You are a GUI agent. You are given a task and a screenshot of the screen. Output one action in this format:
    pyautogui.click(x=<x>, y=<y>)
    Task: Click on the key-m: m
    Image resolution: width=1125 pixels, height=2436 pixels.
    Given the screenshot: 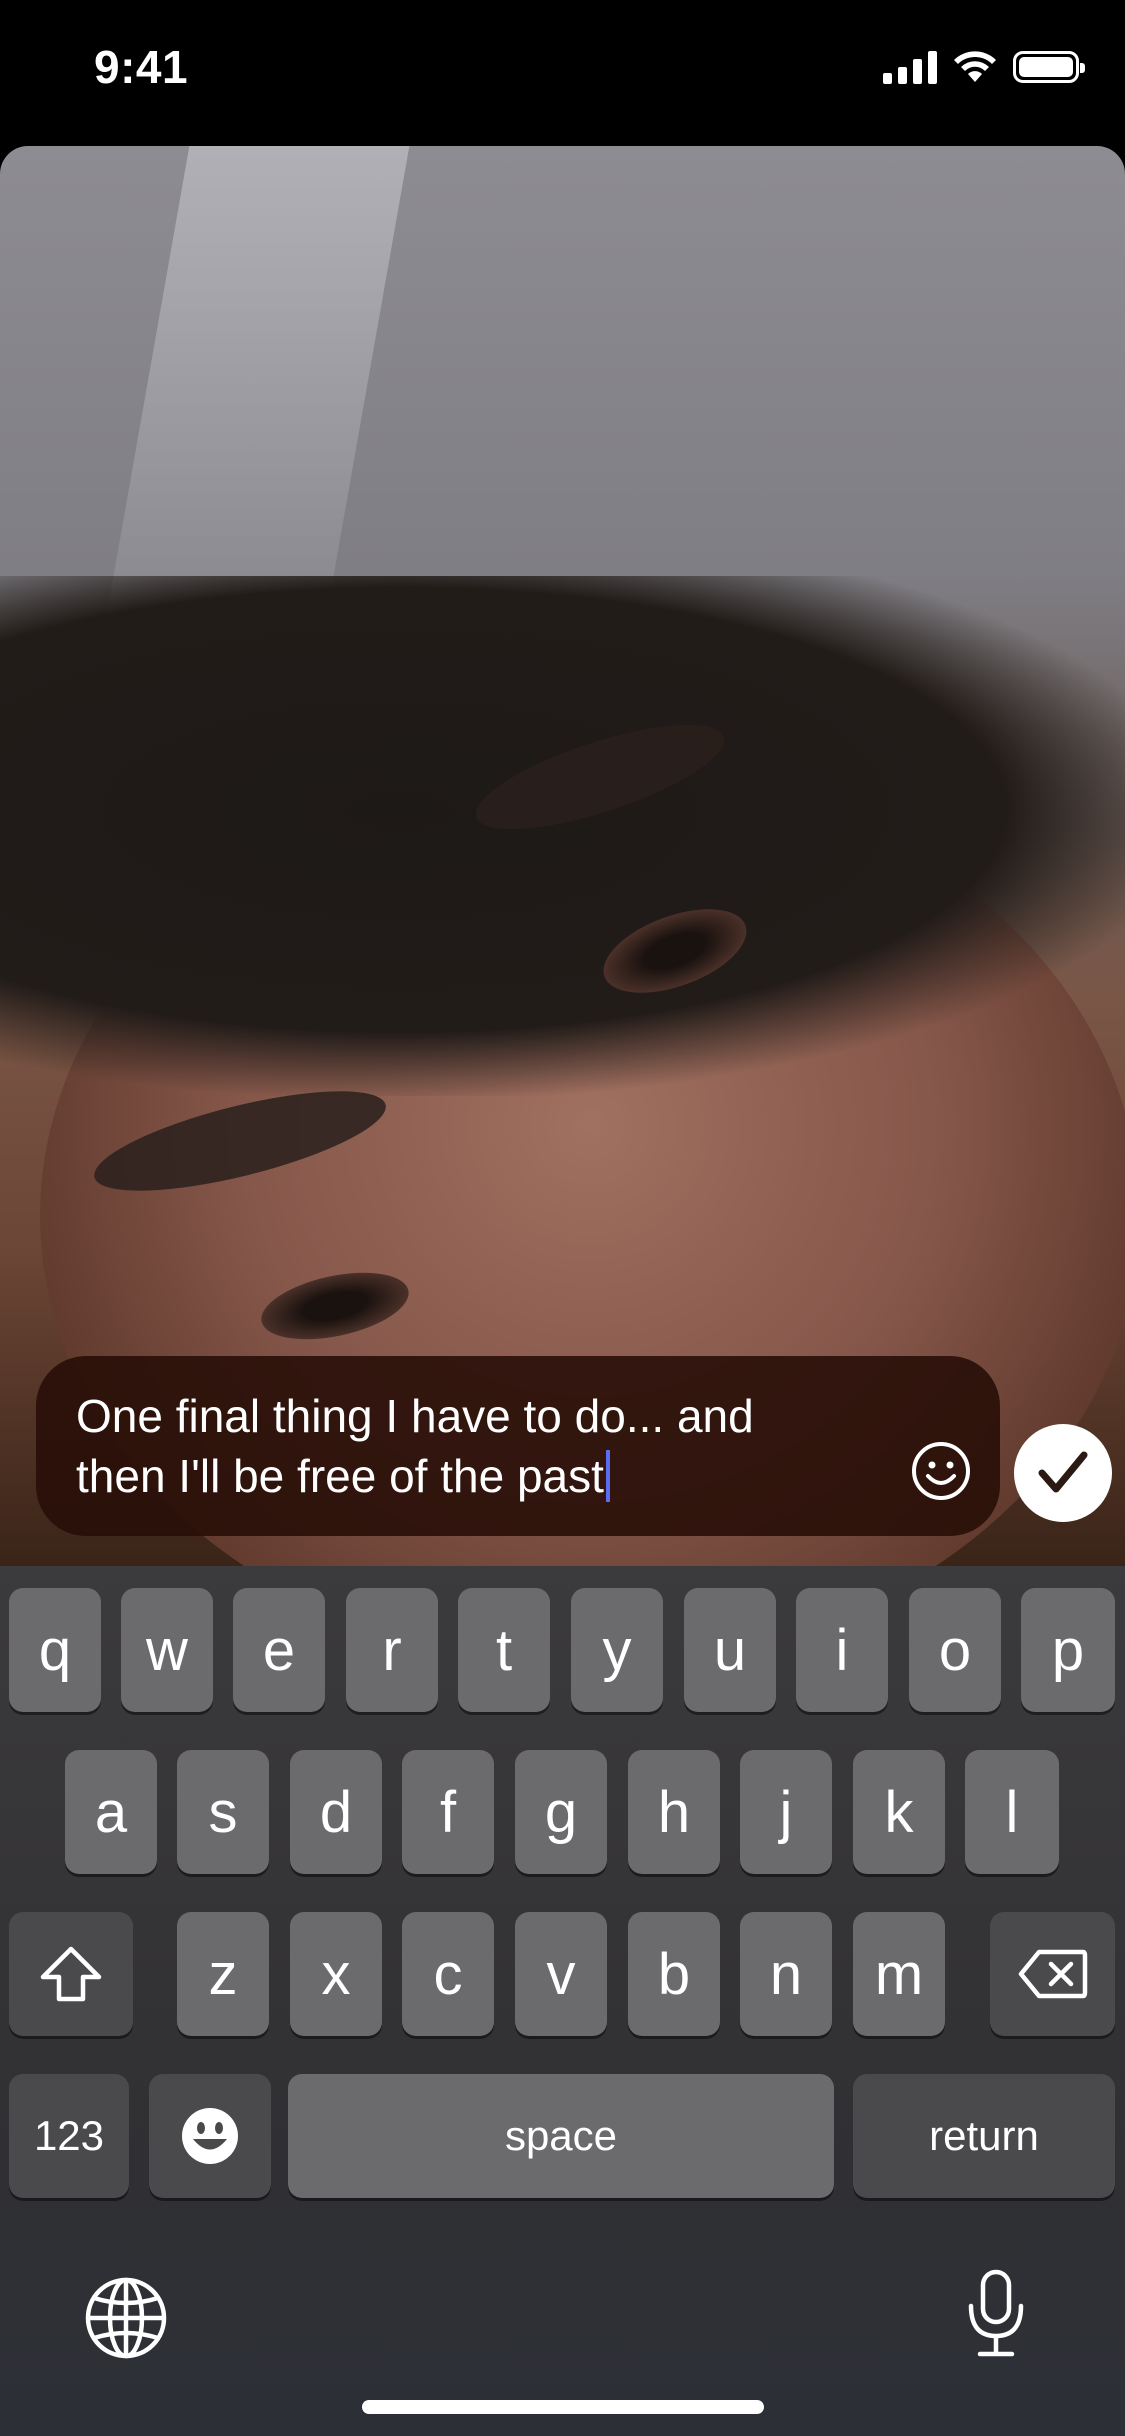 What is the action you would take?
    pyautogui.click(x=899, y=1974)
    